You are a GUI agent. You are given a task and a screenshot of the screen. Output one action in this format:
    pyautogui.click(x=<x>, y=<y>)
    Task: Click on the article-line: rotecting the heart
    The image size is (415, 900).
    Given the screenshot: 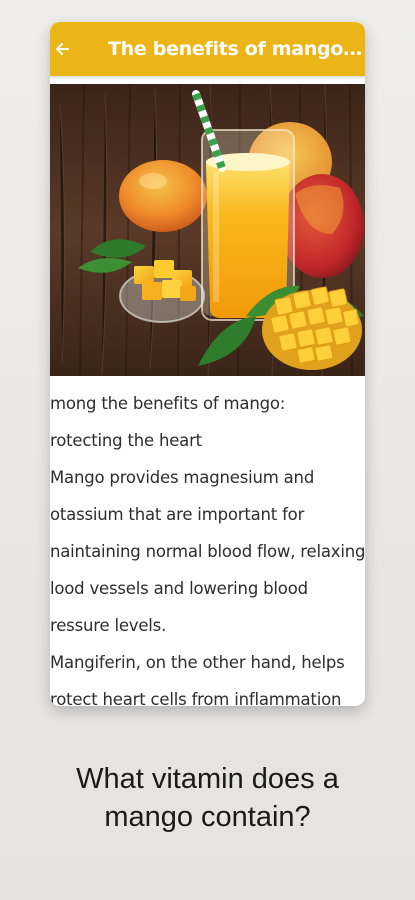 What is the action you would take?
    pyautogui.click(x=126, y=440)
    